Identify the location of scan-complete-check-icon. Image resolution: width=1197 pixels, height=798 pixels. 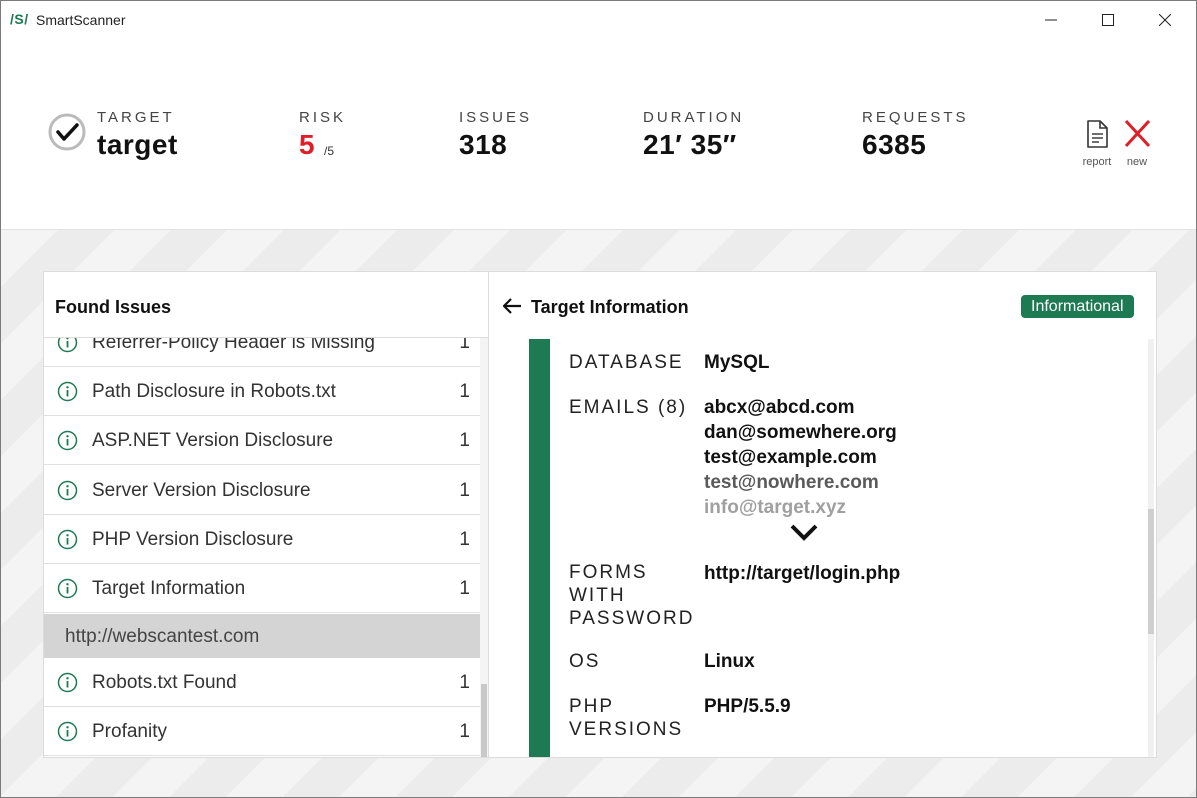
(67, 132).